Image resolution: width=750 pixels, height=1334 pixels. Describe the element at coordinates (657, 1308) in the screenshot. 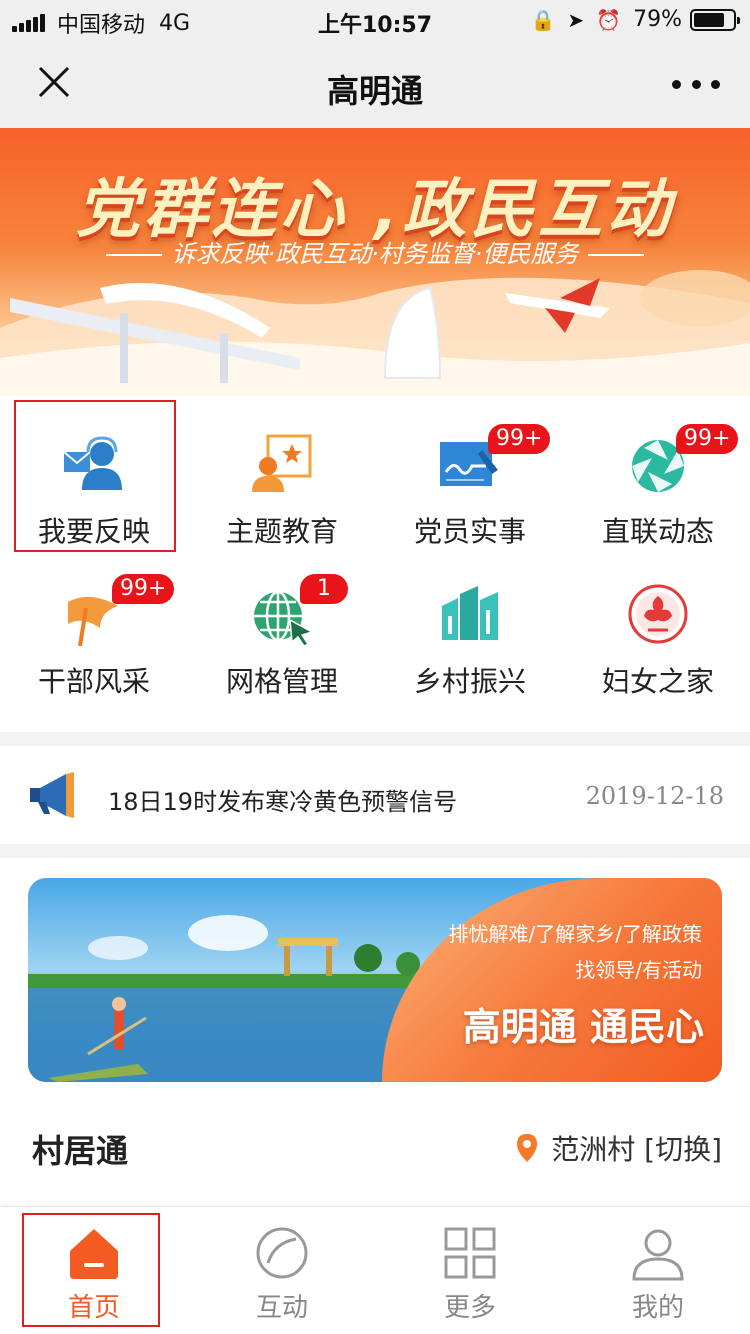

I see `tab-label: 我的` at that location.